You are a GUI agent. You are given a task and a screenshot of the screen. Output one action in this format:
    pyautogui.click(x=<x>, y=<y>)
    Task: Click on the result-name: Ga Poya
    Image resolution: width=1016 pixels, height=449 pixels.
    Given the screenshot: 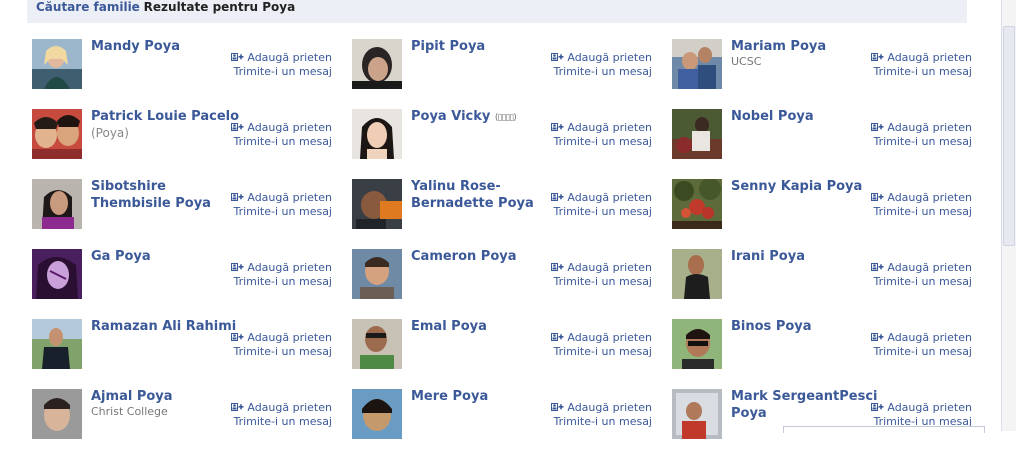 What is the action you would take?
    pyautogui.click(x=166, y=256)
    